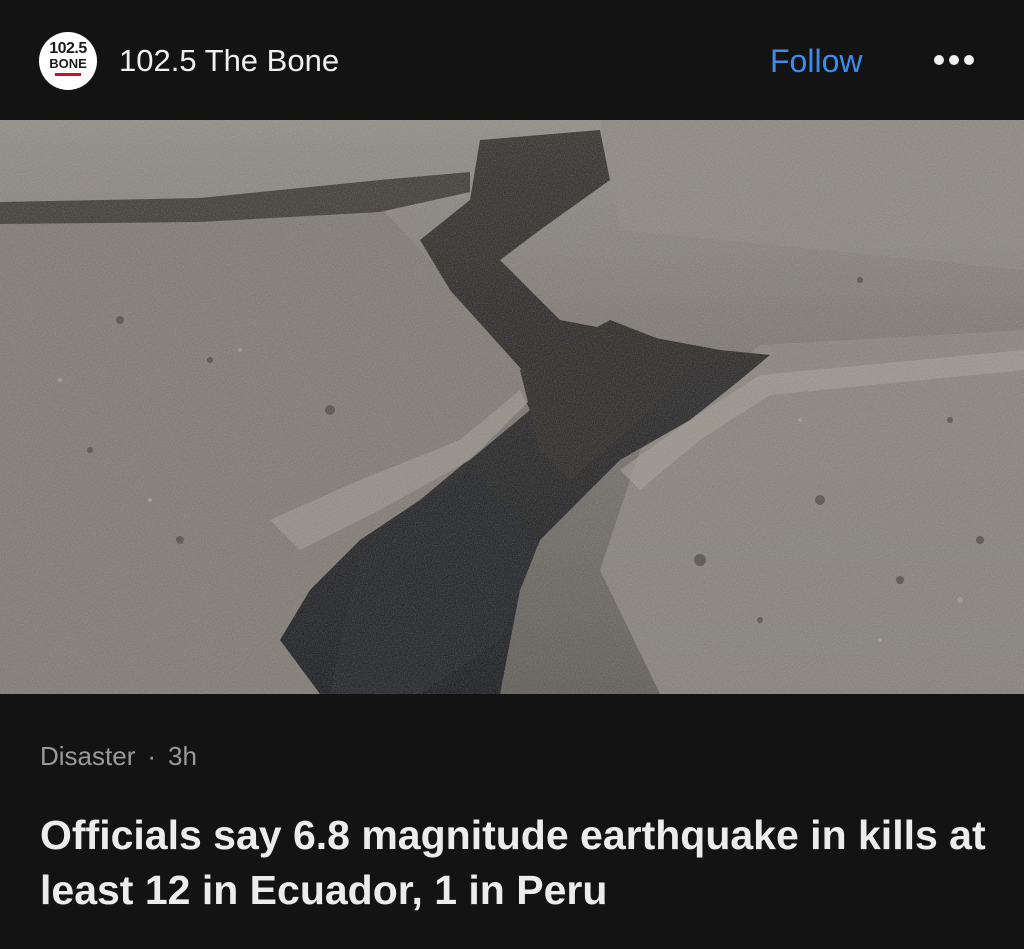 The height and width of the screenshot is (949, 1024). I want to click on article-meta: Disaster · 3h, so click(118, 756).